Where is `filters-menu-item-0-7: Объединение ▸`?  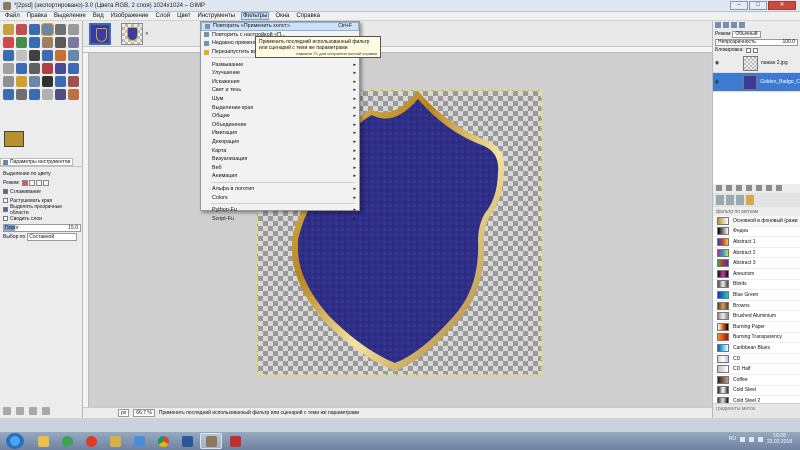
filters-menu-item-0-7: Объединение ▸ is located at coordinates (280, 125).